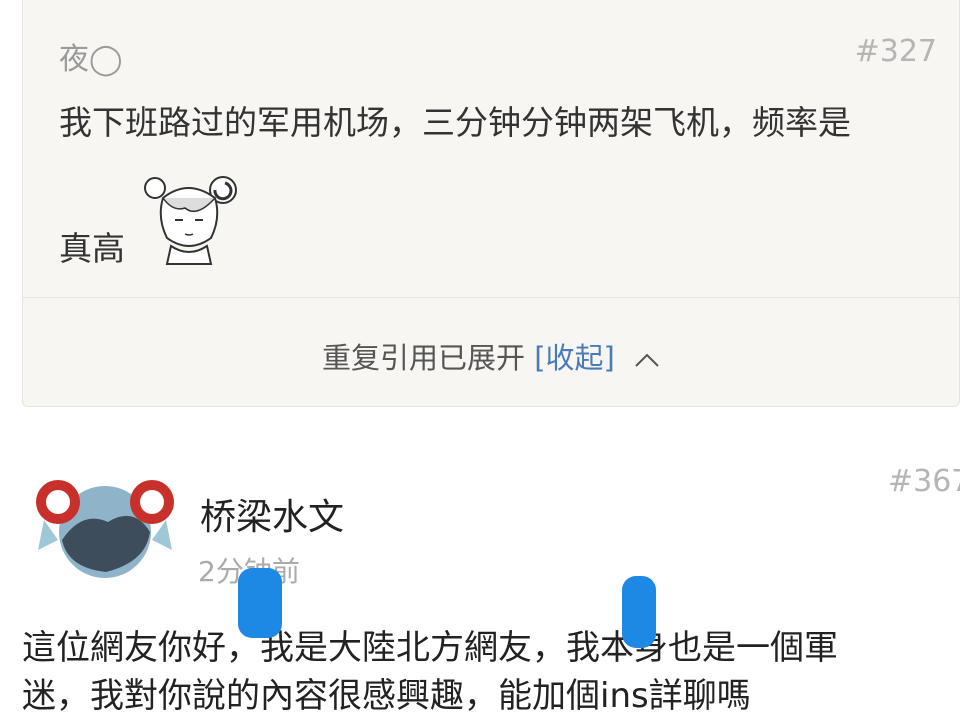  Describe the element at coordinates (647, 360) in the screenshot. I see `chevron-up-icon` at that location.